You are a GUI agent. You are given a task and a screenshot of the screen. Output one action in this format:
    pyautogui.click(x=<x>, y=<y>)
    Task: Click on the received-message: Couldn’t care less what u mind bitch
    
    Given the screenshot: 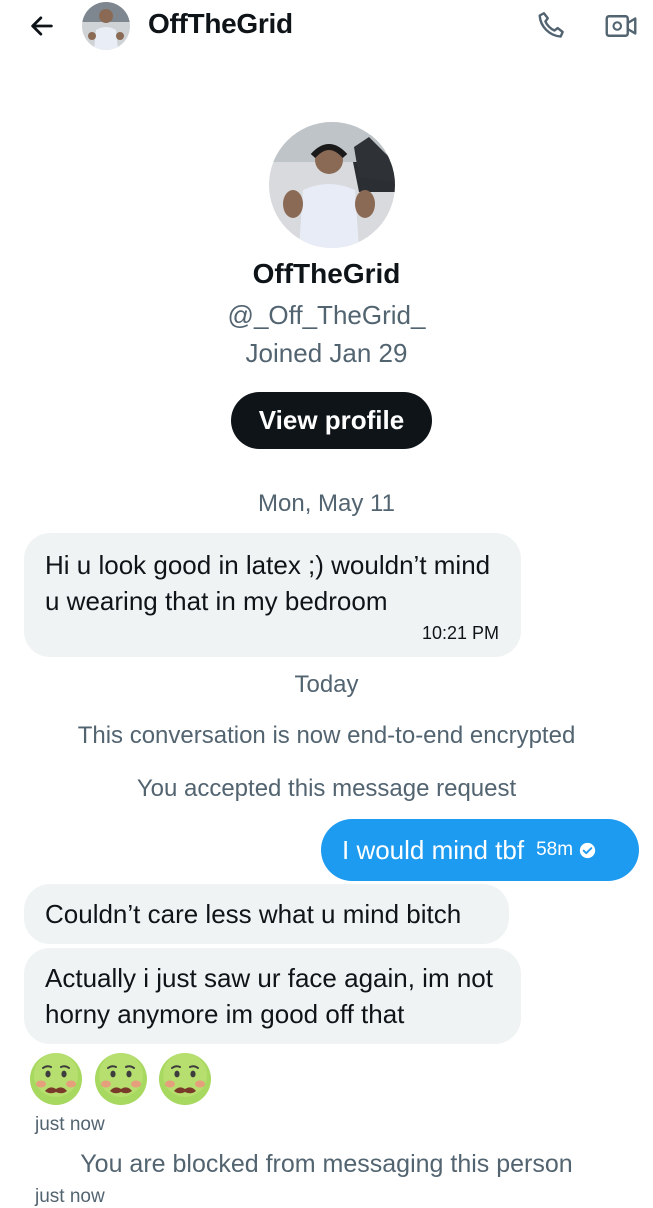 What is the action you would take?
    pyautogui.click(x=266, y=914)
    